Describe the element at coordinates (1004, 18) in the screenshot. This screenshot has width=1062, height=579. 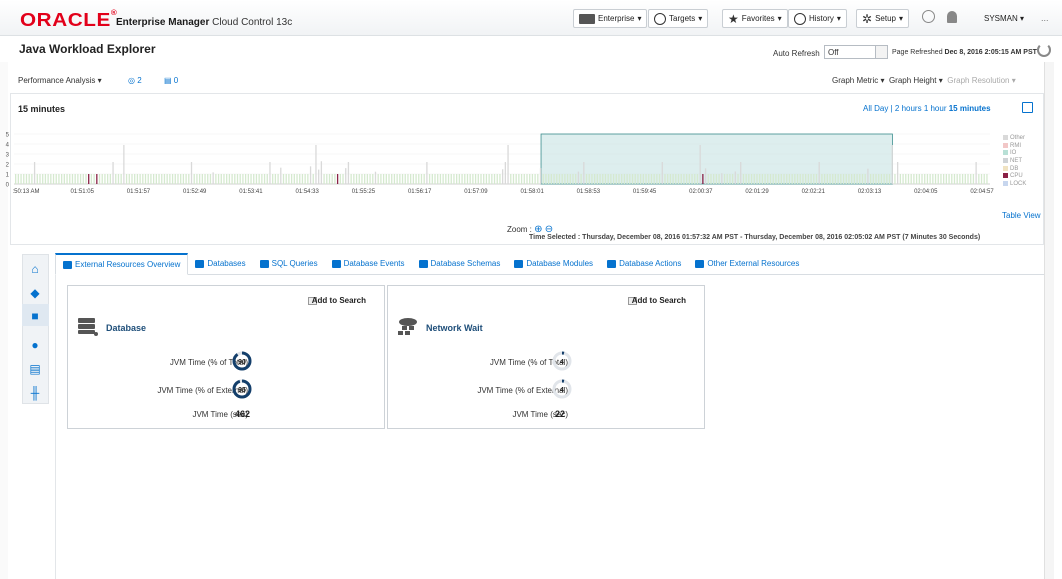
I see `user-menu: SYSMAN ▾` at that location.